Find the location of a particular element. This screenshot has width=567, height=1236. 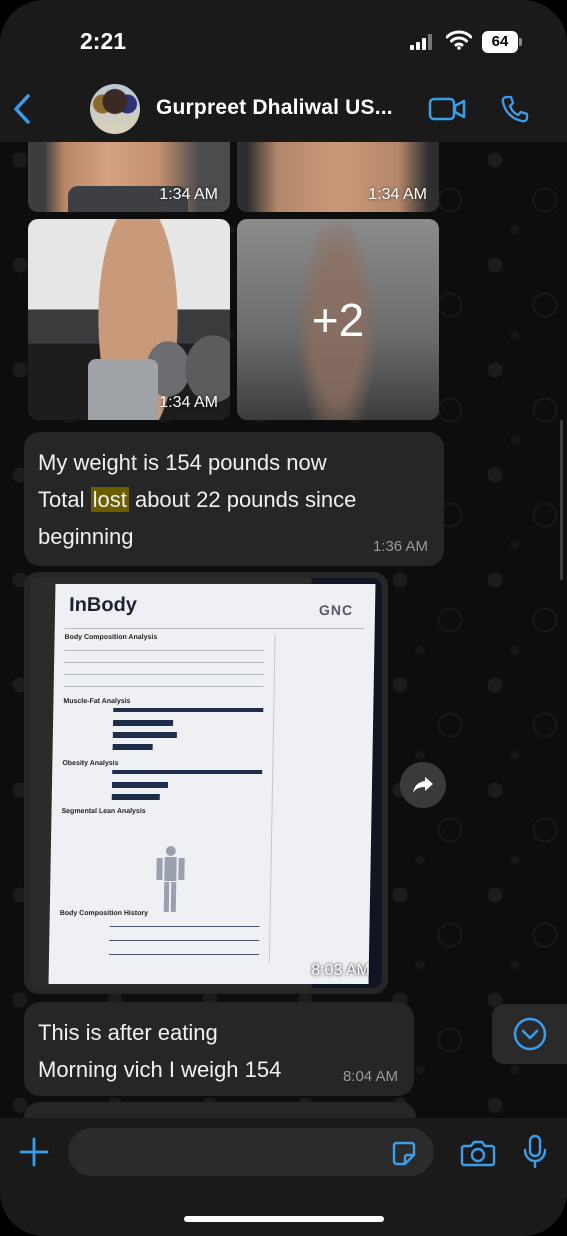

report-section-title: Muscle-Fat Analysis is located at coordinates (97, 701).